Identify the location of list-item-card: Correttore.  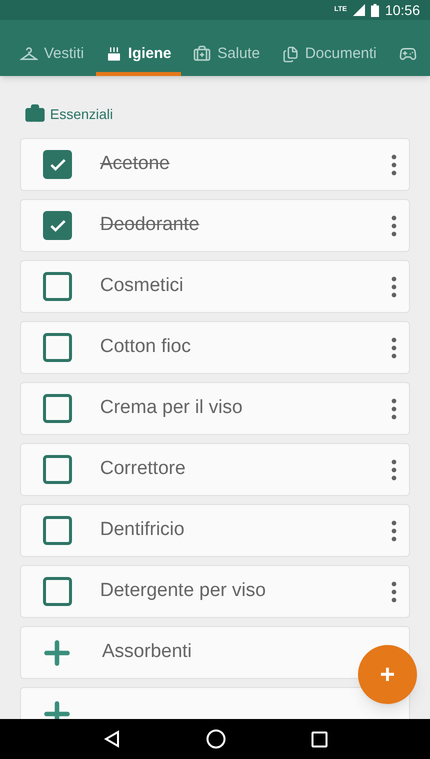
(215, 469).